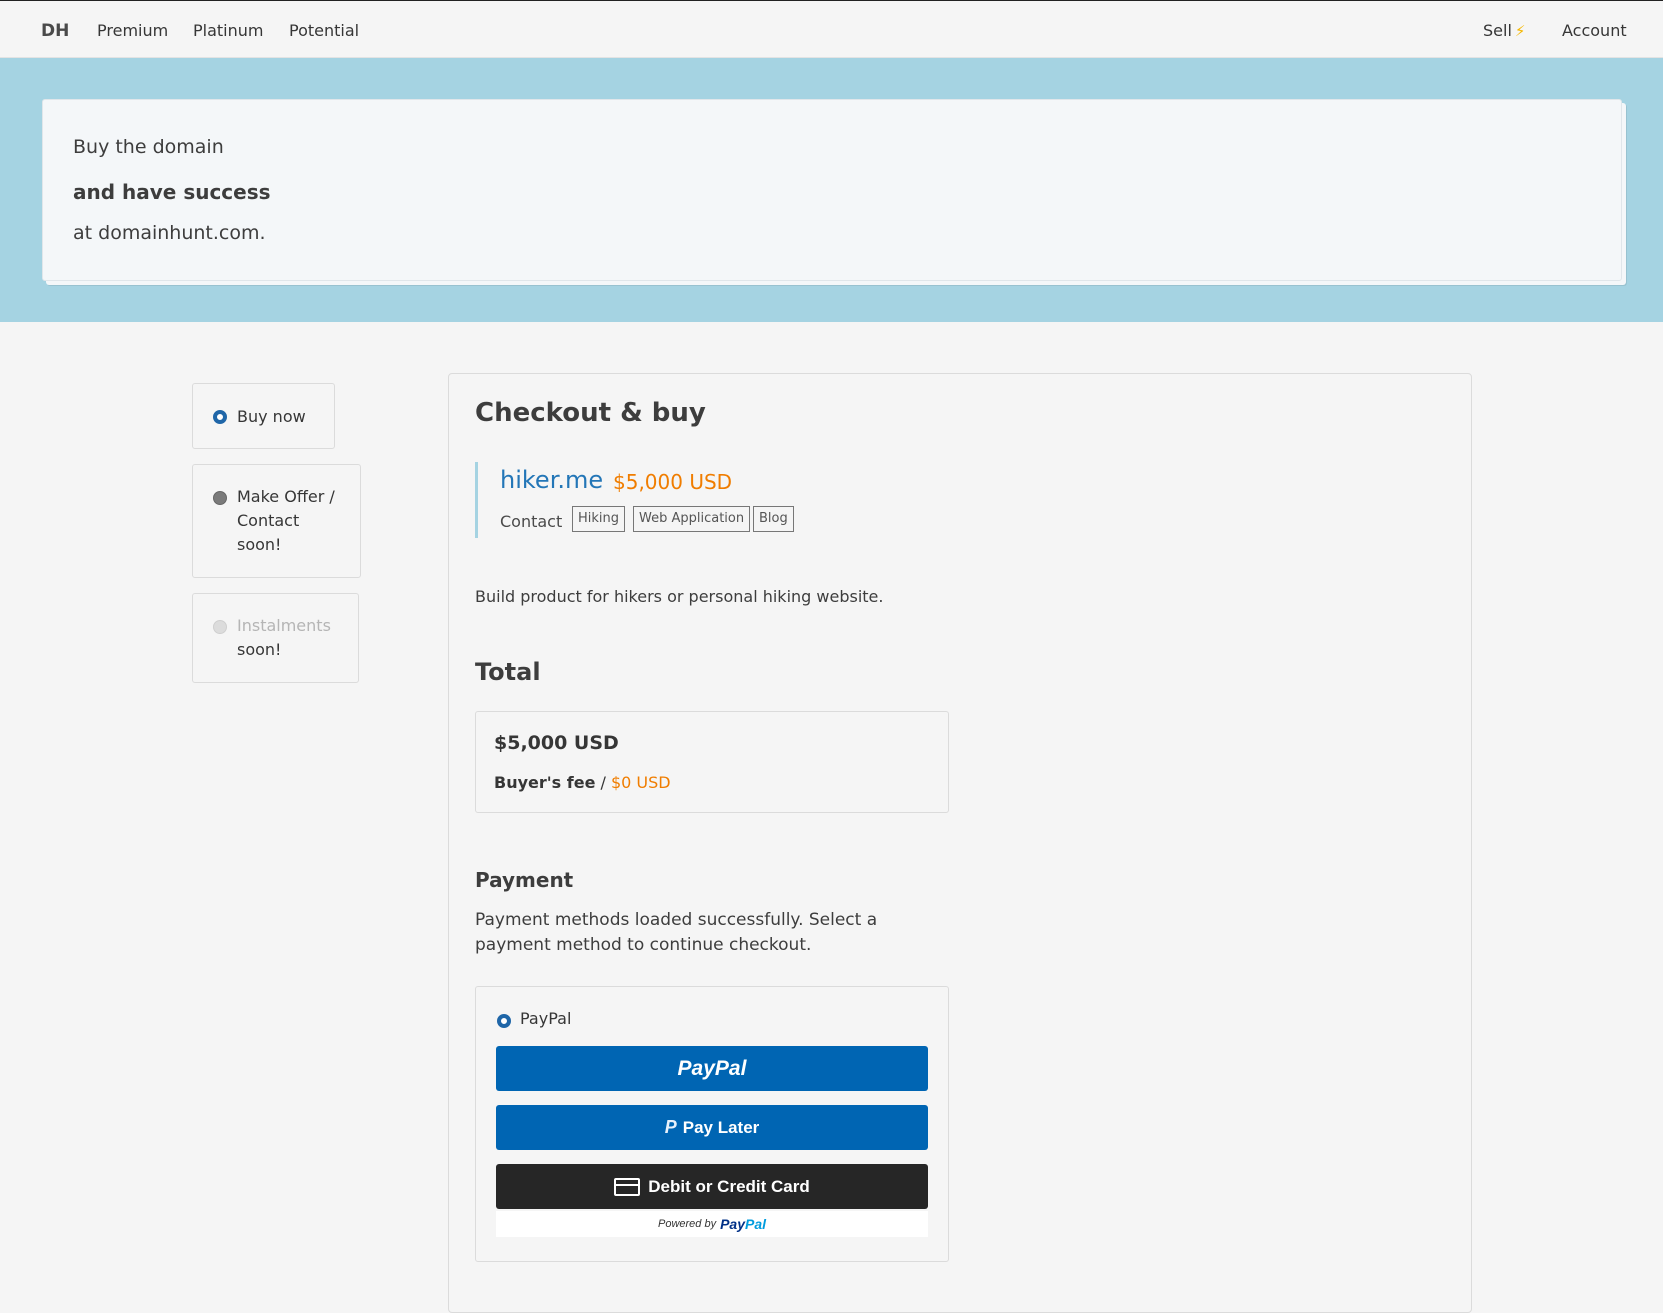  Describe the element at coordinates (504, 1021) in the screenshot. I see `paypal-radio` at that location.